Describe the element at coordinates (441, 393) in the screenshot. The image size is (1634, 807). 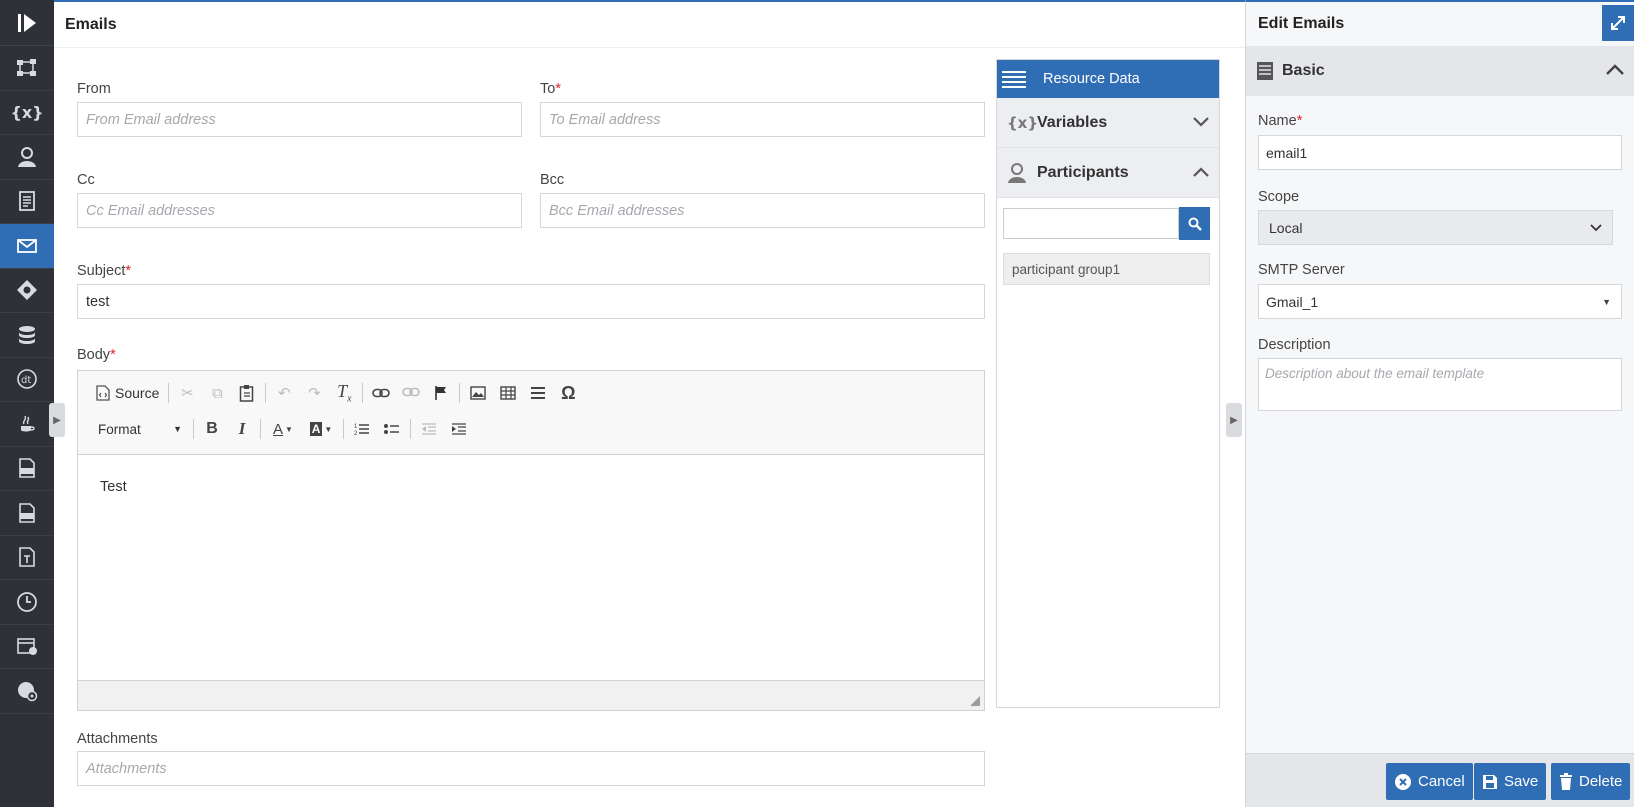
I see `anchor-button` at that location.